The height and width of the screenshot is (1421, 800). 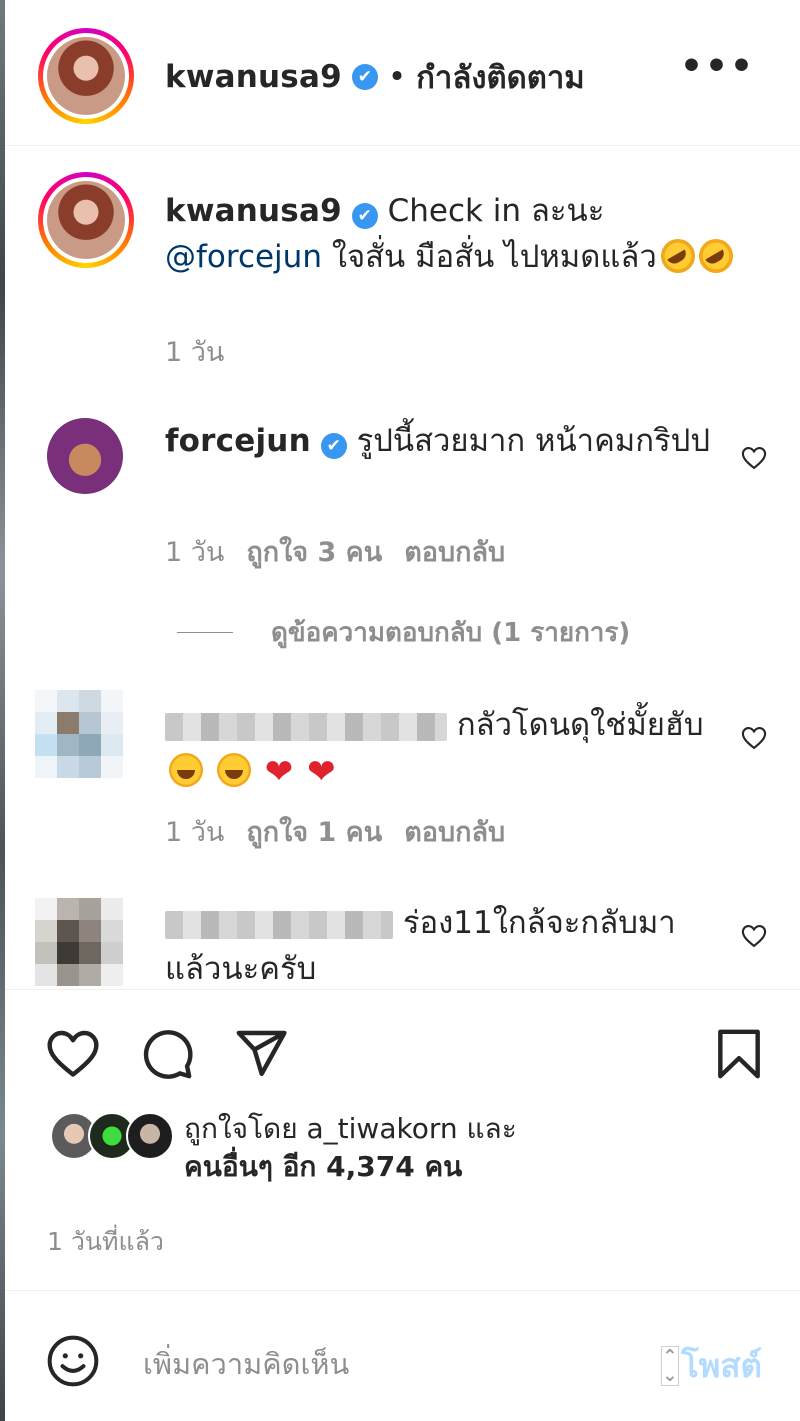 What do you see at coordinates (669, 1365) in the screenshot?
I see `resize-handle-icon: ⌃ ⌄` at bounding box center [669, 1365].